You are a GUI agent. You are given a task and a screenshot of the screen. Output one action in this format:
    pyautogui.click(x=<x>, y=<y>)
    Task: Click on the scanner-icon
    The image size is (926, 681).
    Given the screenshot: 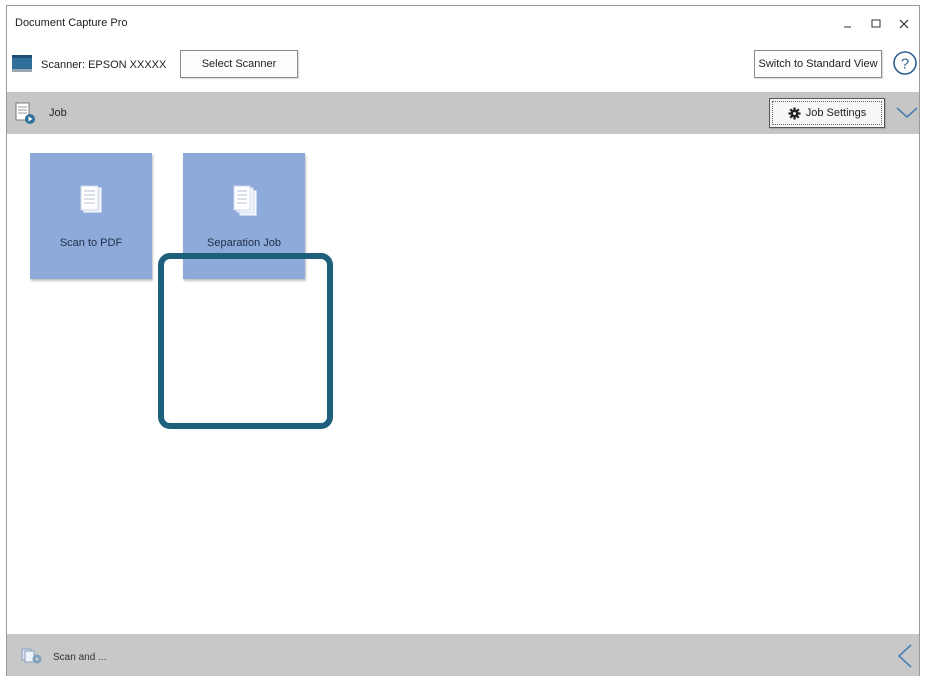 What is the action you would take?
    pyautogui.click(x=22, y=63)
    